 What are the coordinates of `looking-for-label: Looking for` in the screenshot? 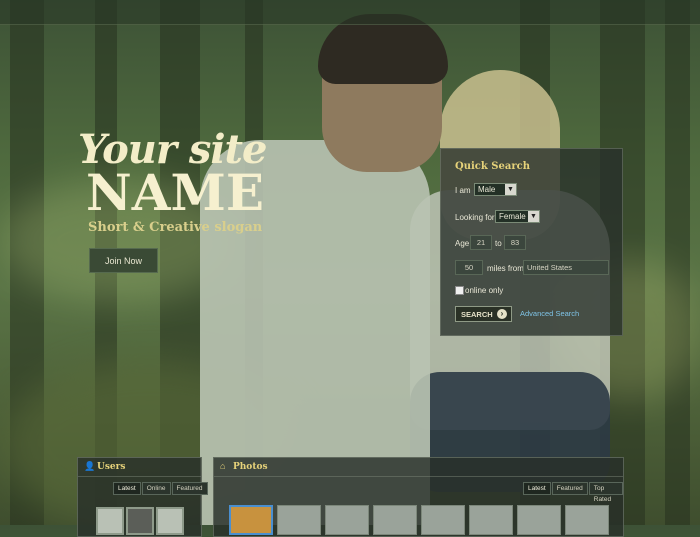 It's located at (475, 217).